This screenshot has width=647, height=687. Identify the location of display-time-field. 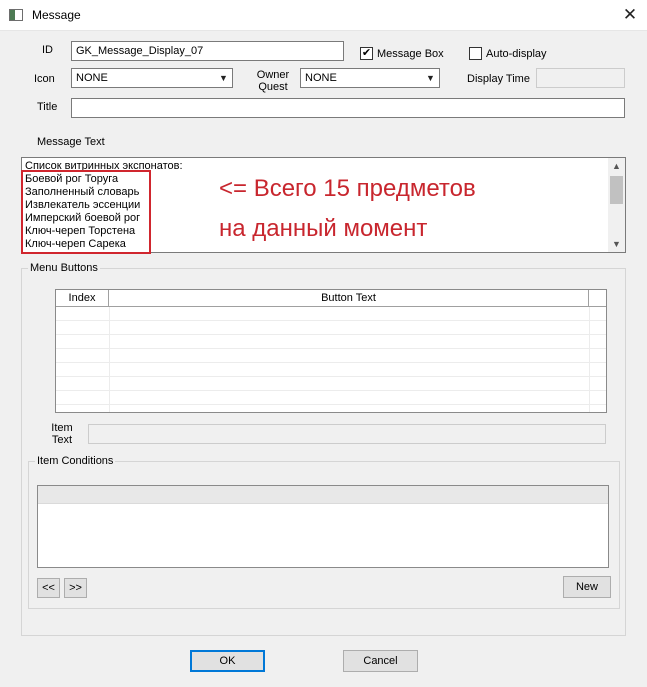
(580, 78).